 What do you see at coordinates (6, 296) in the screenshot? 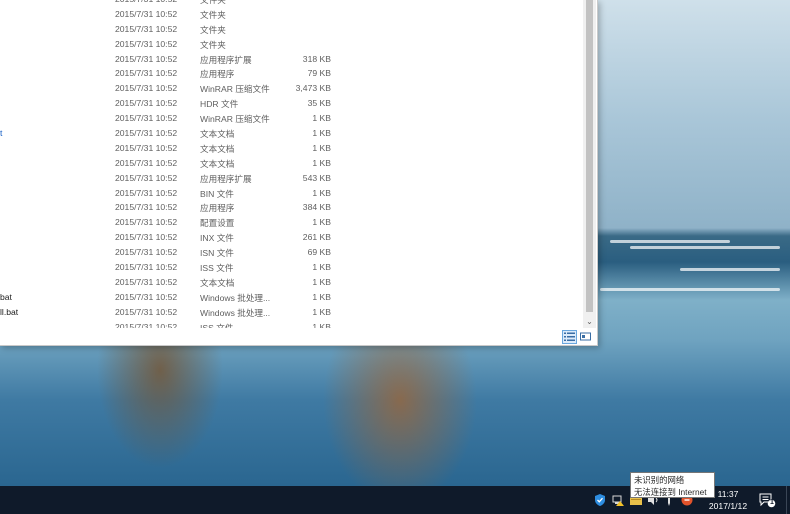
I see `file-name: bat` at bounding box center [6, 296].